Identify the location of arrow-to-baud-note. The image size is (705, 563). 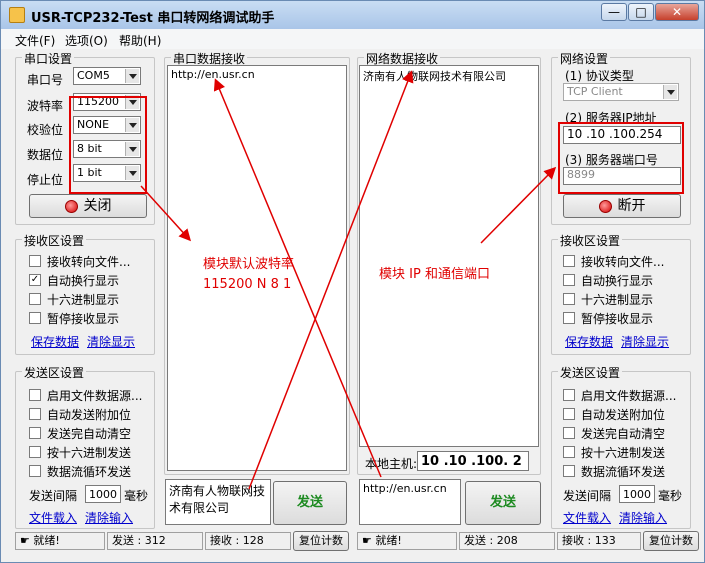
(166, 213).